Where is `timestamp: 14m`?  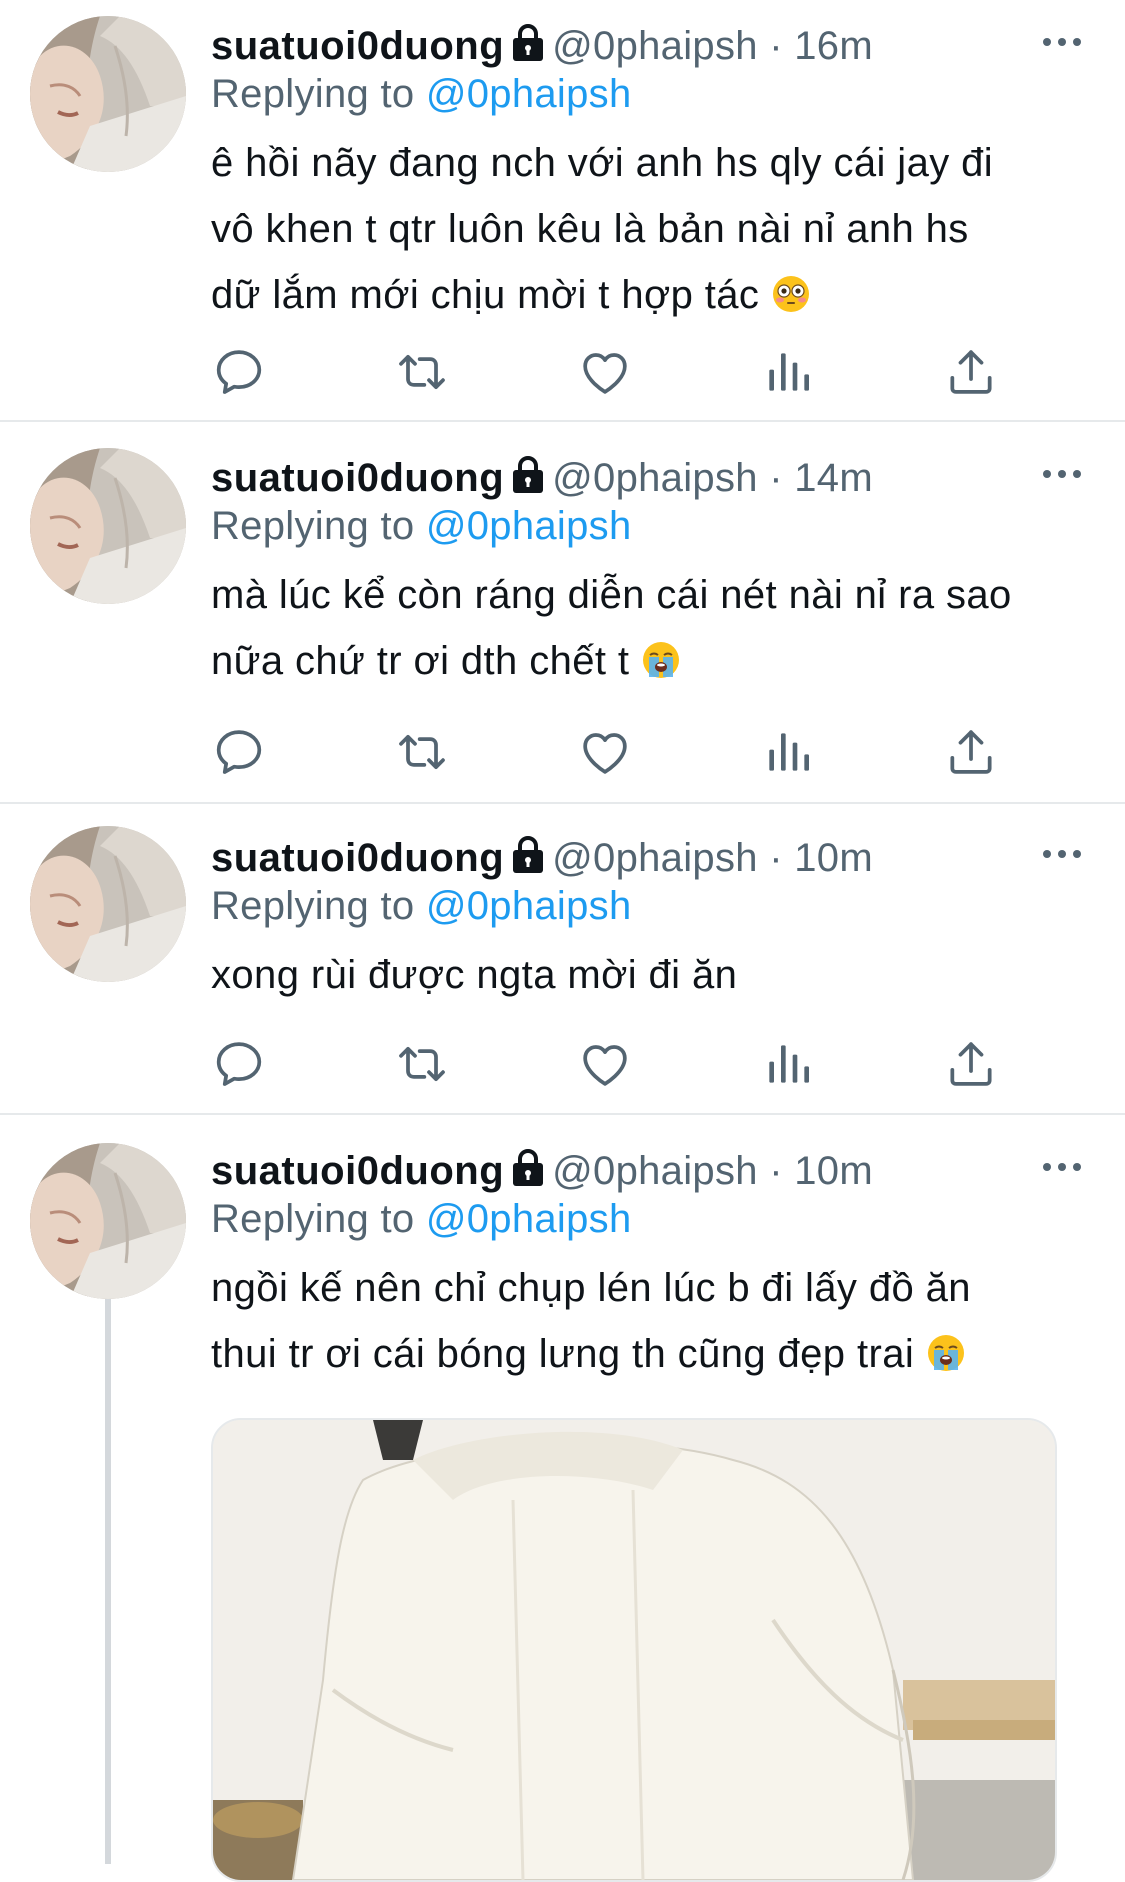
timestamp: 14m is located at coordinates (833, 478).